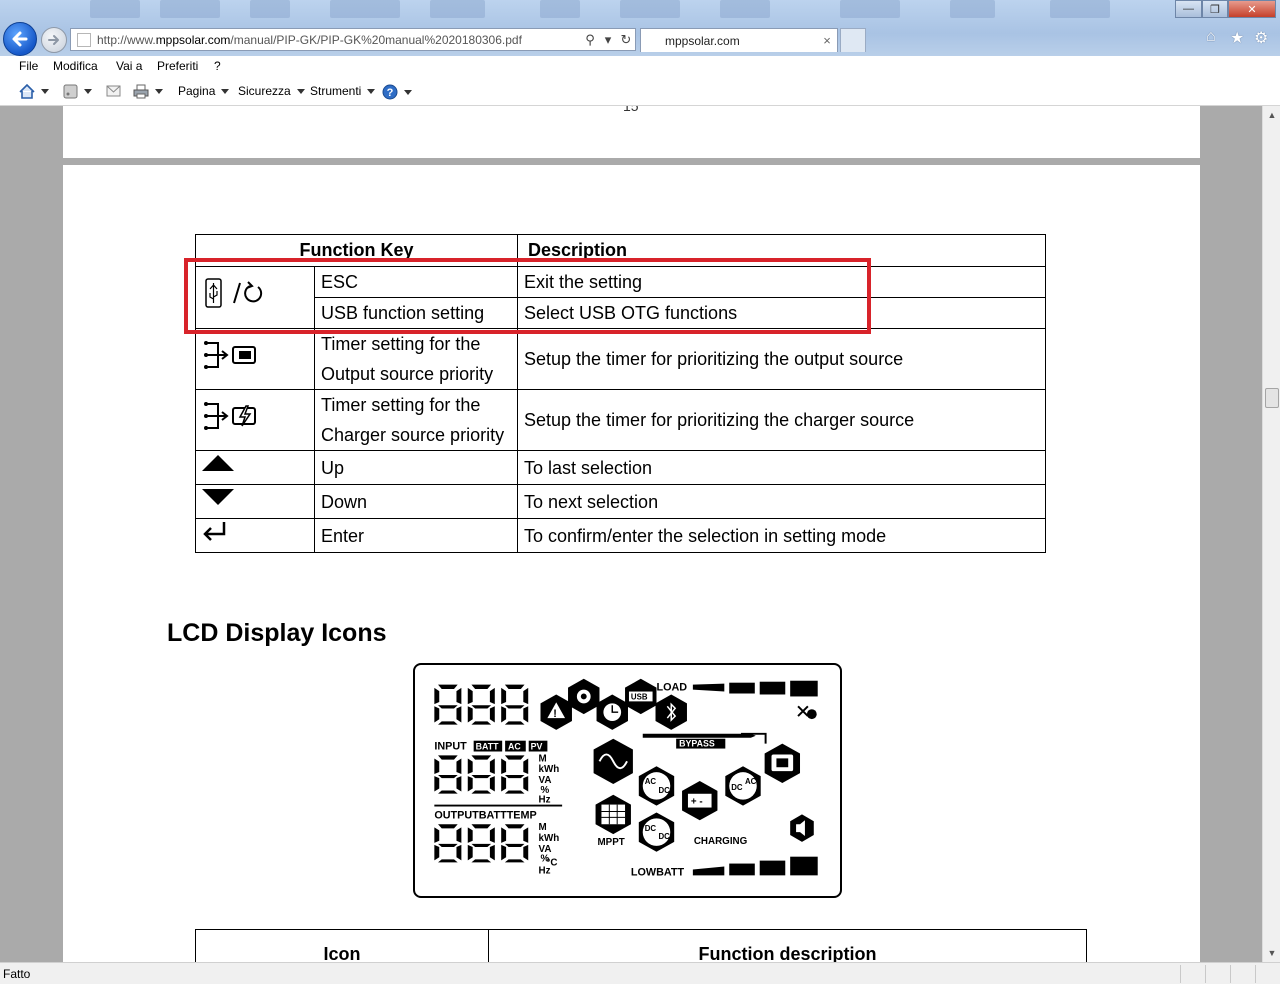  I want to click on table-row: Up To last selection, so click(620, 467).